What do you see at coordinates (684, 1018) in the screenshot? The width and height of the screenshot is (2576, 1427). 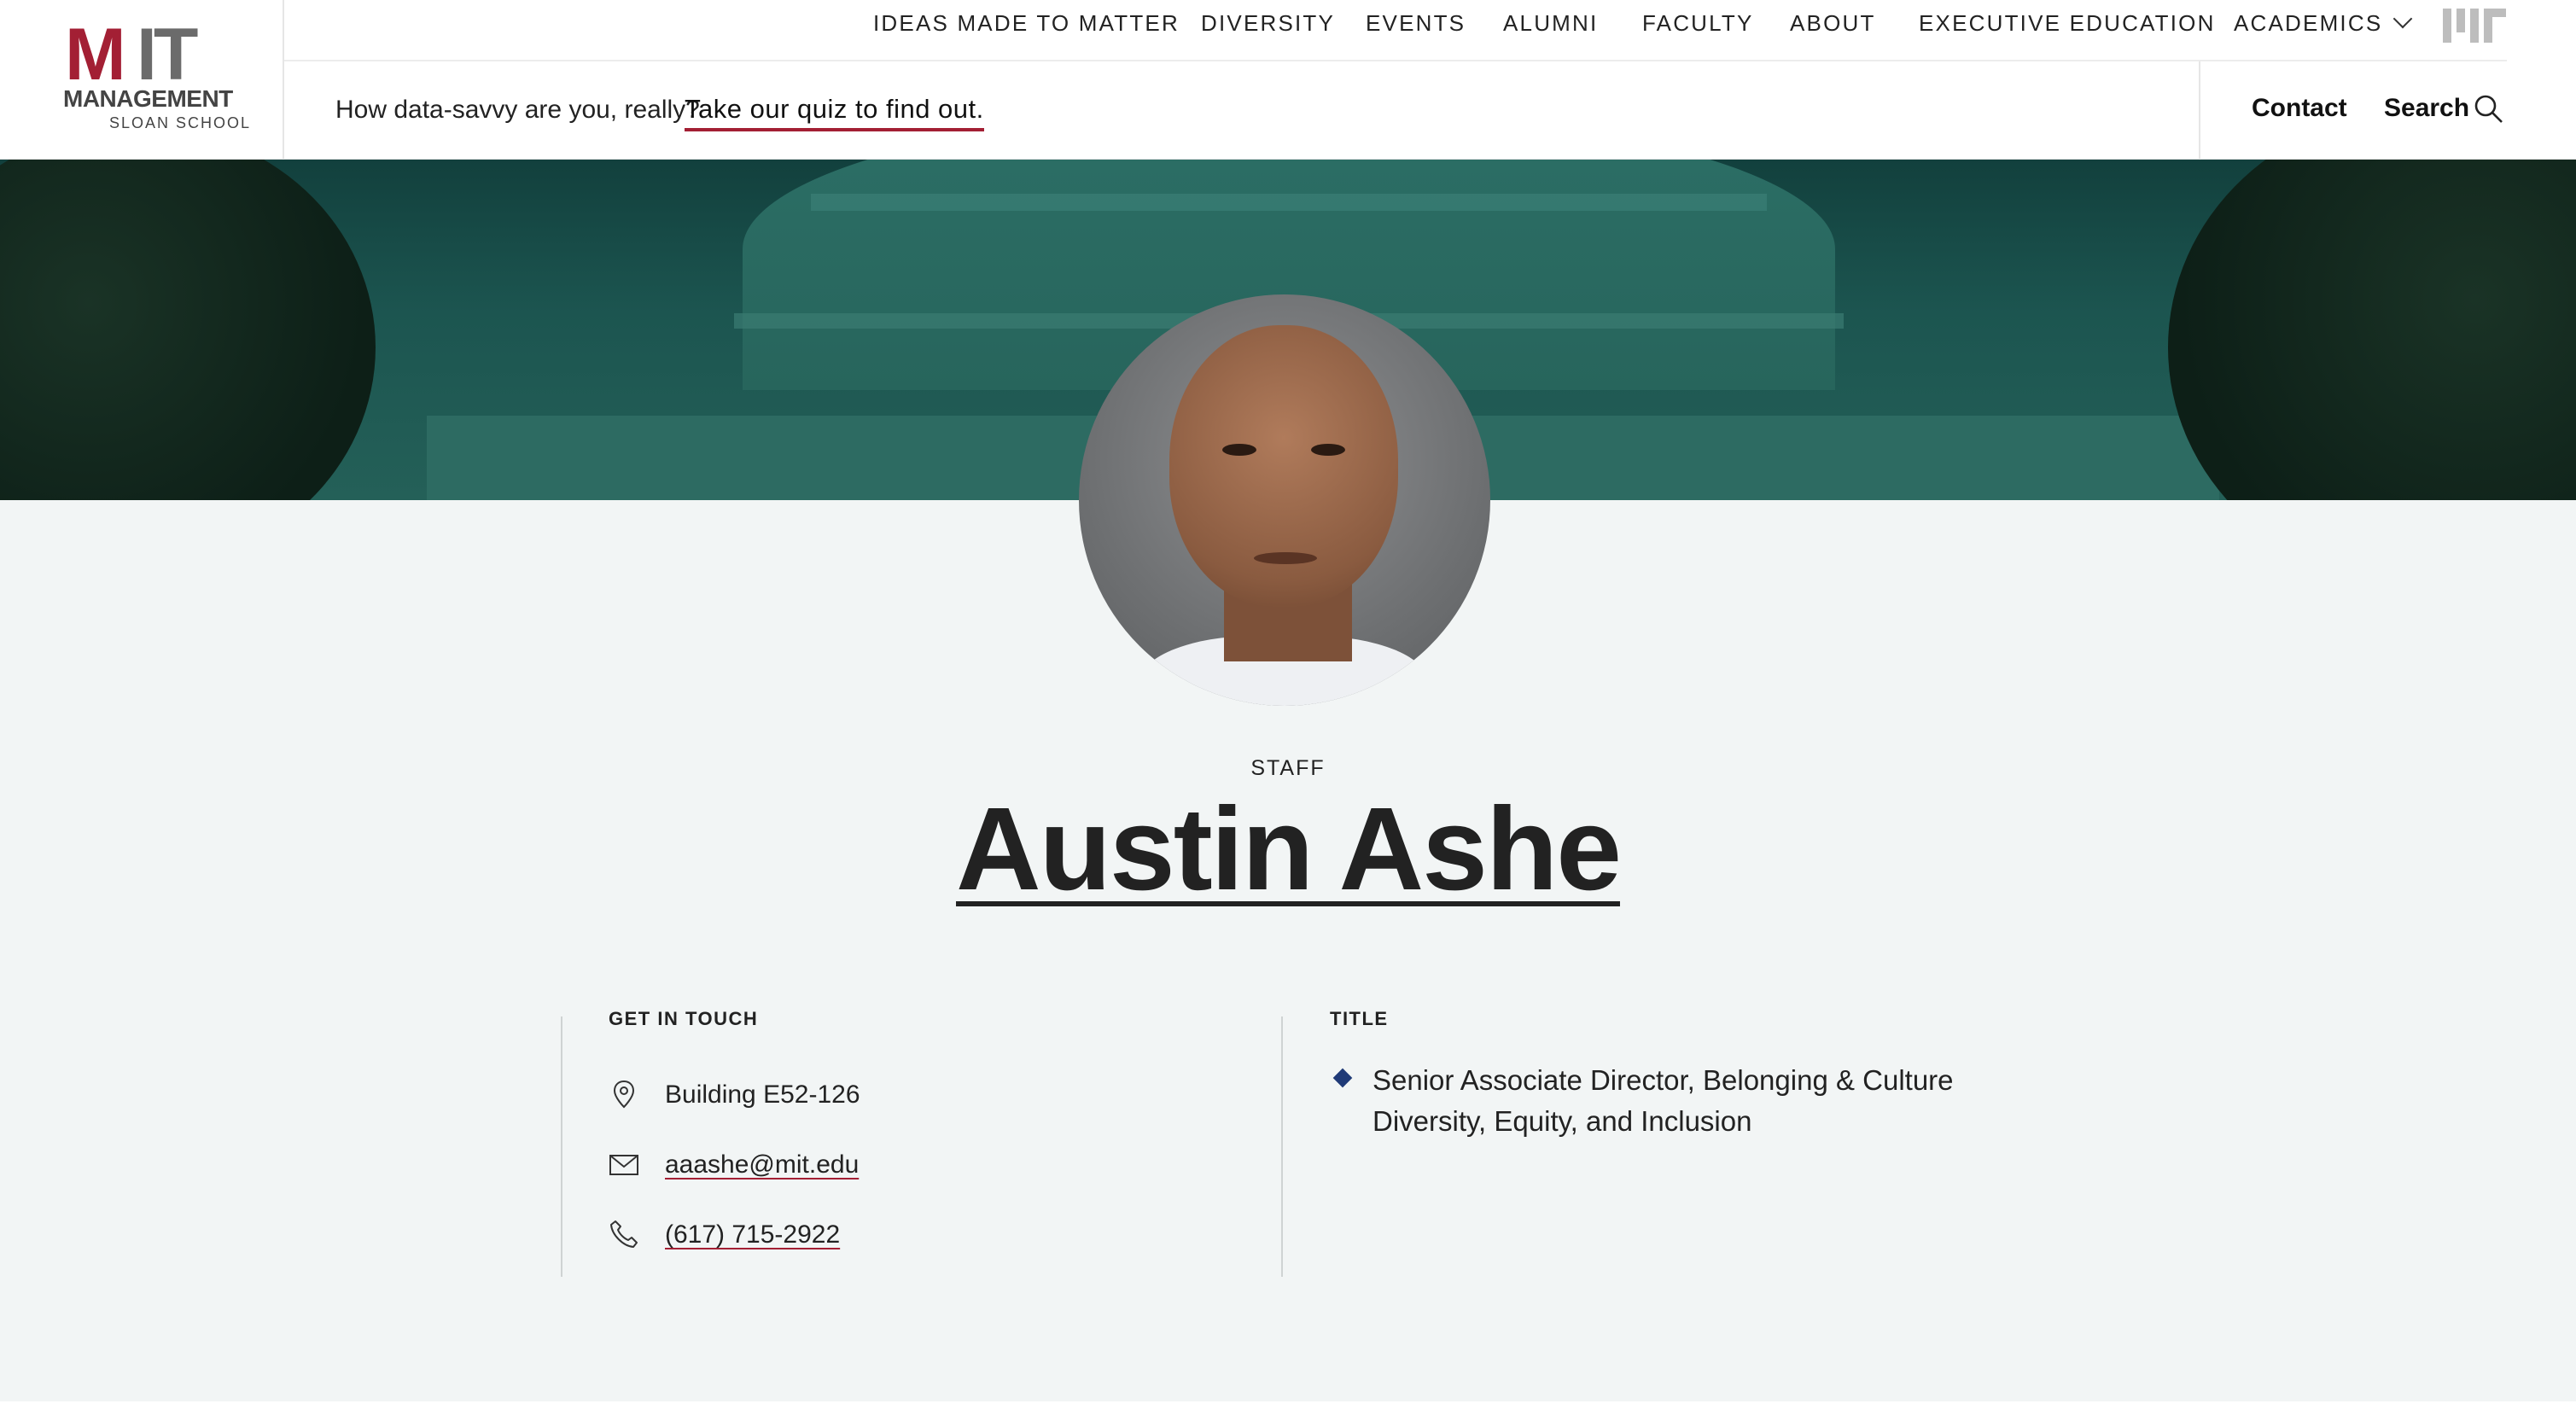 I see `get-in-touch-heading: GET IN TOUCH` at bounding box center [684, 1018].